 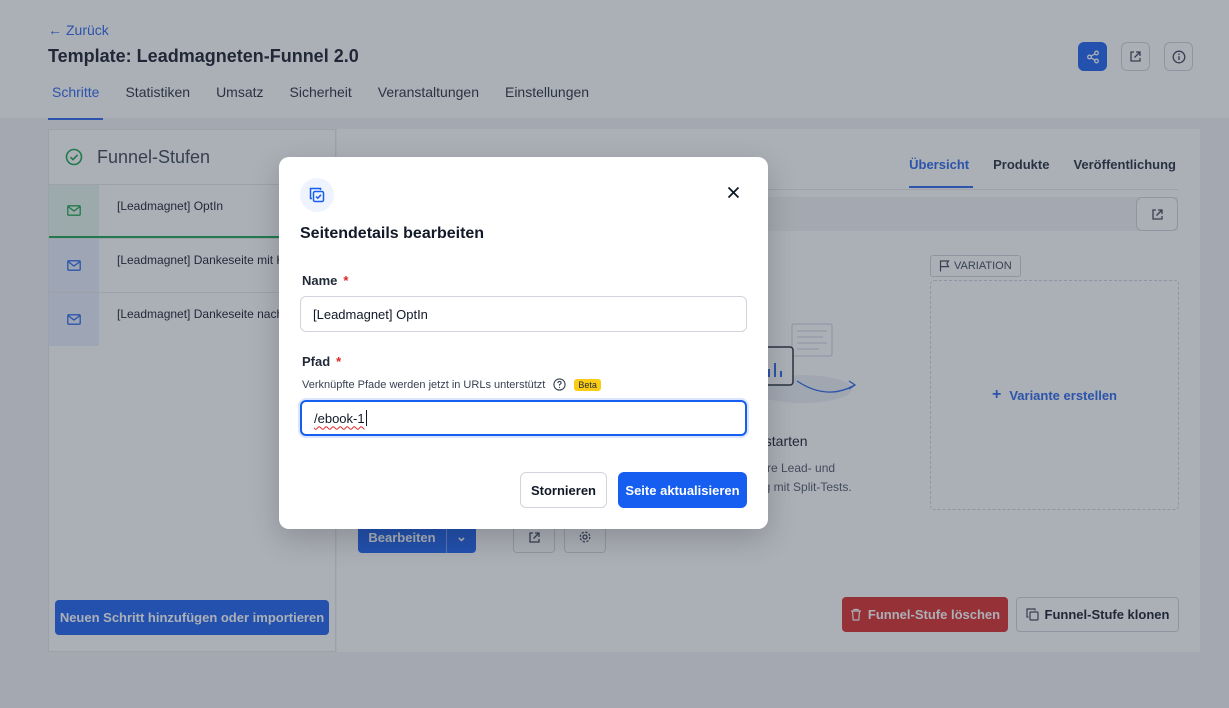 What do you see at coordinates (339, 418) in the screenshot?
I see `path-input-value: /ebook-1` at bounding box center [339, 418].